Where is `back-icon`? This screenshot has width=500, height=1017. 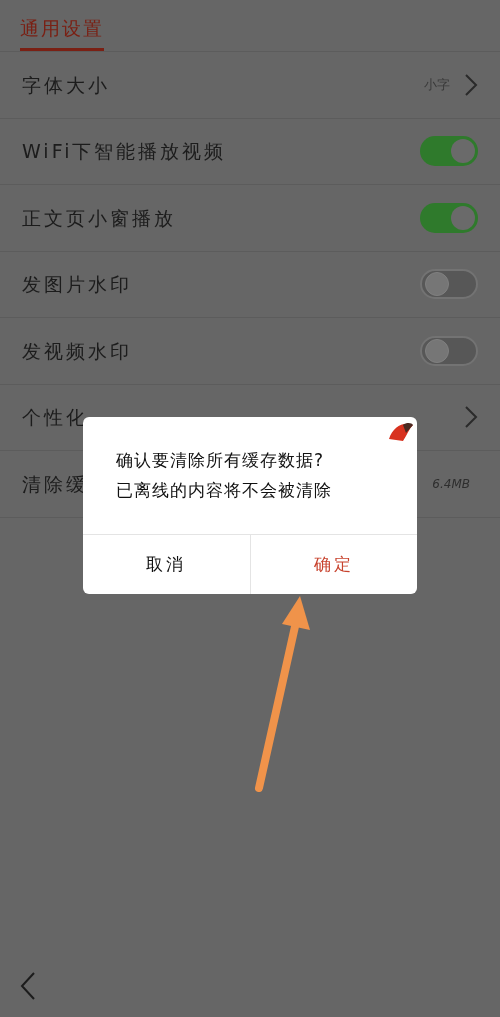
back-icon is located at coordinates (28, 986).